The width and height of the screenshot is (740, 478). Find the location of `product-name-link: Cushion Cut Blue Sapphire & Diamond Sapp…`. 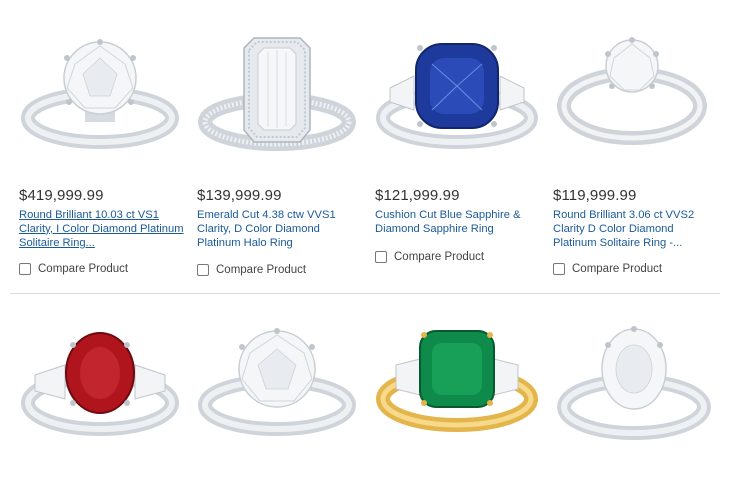

product-name-link: Cushion Cut Blue Sapphire & Diamond Sapp… is located at coordinates (457, 223).